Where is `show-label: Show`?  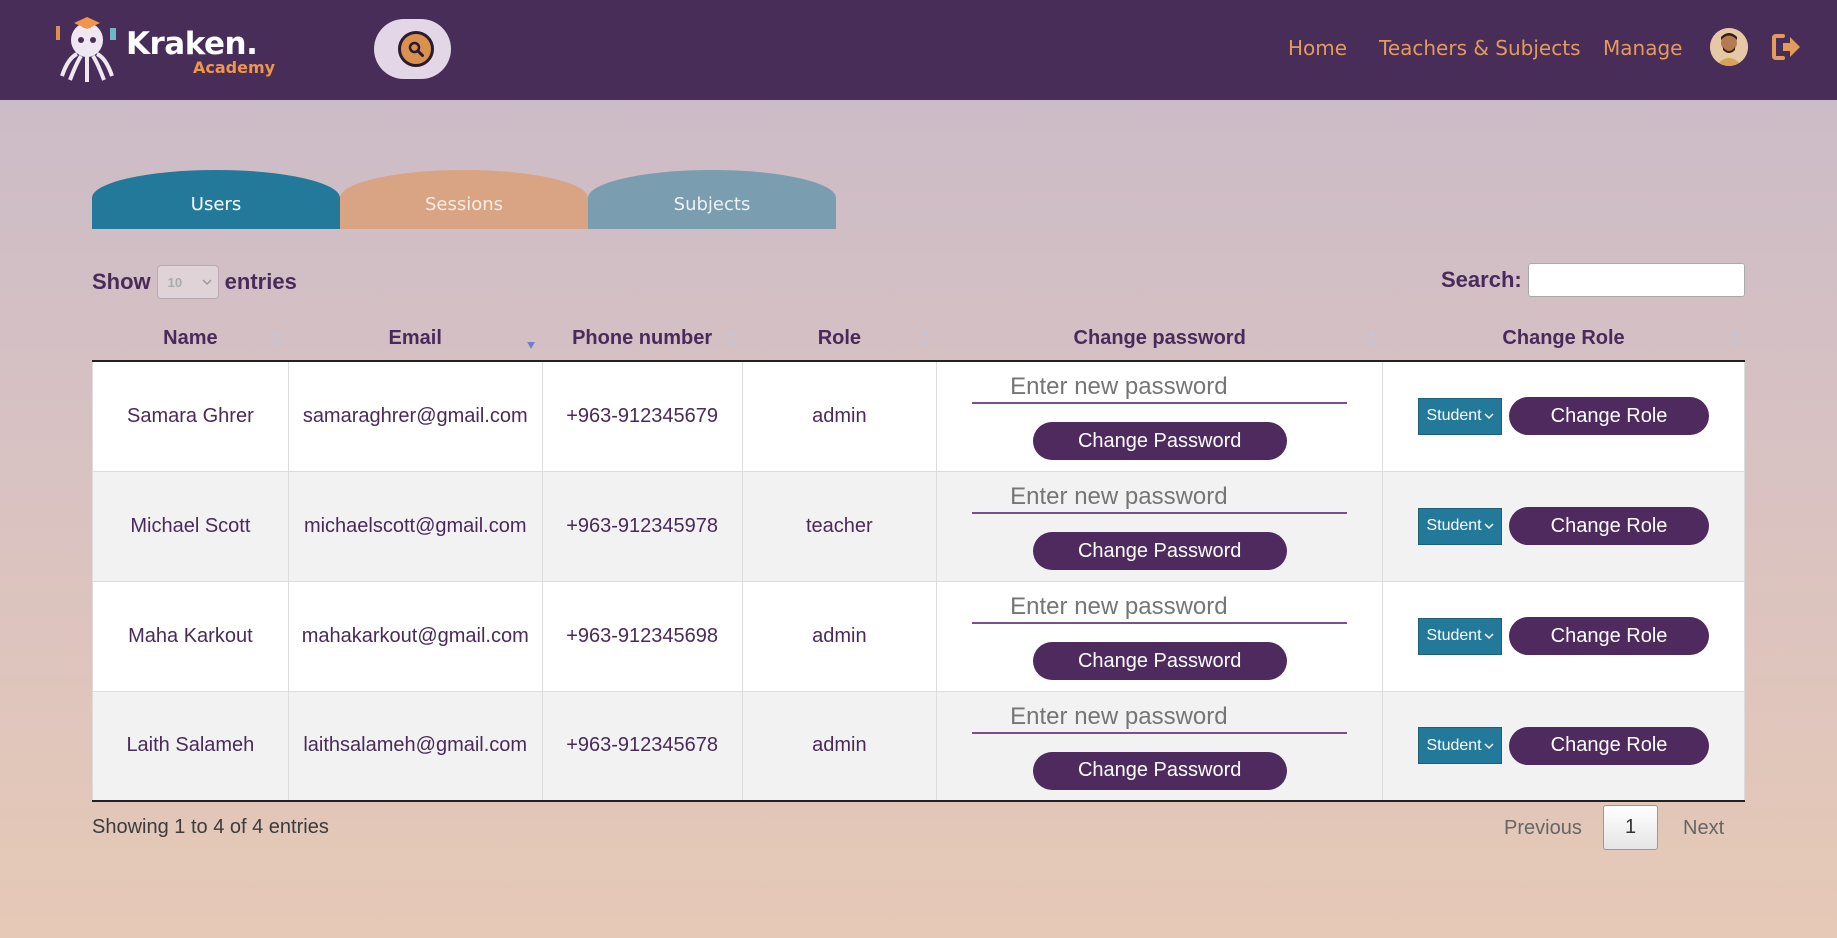 show-label: Show is located at coordinates (121, 281).